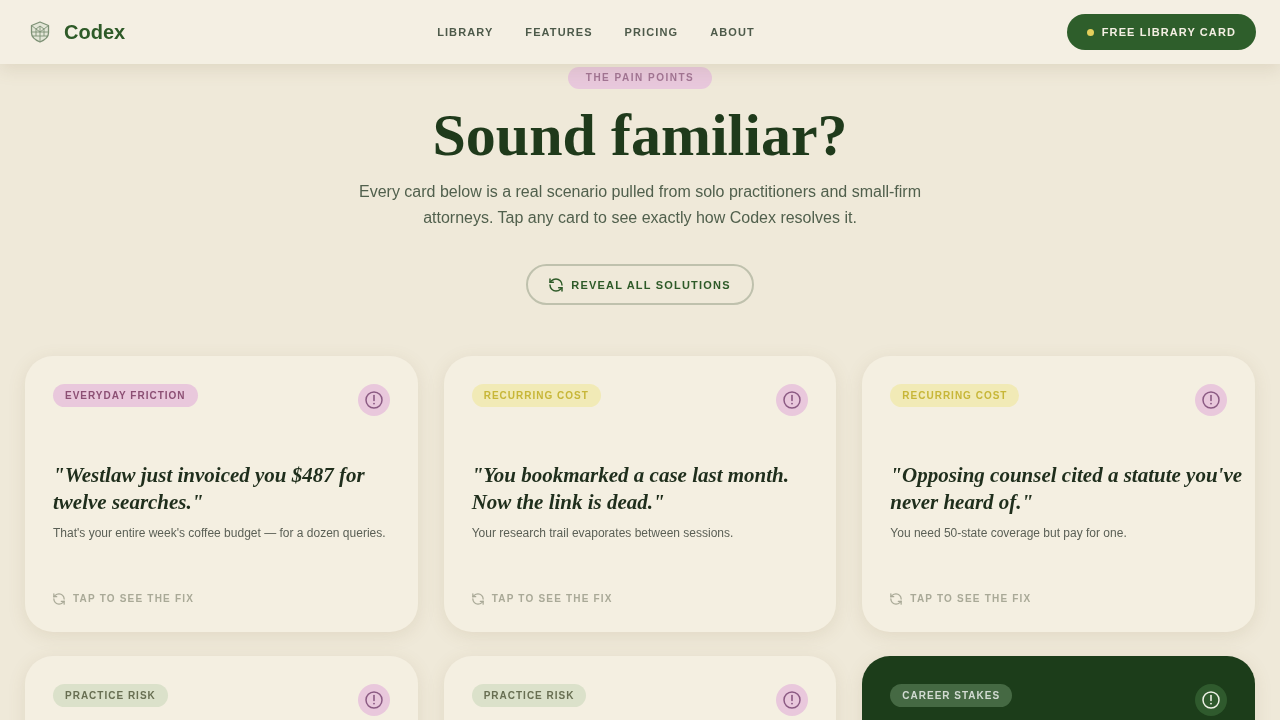  What do you see at coordinates (640, 135) in the screenshot?
I see `section-title: Sound familiar?` at bounding box center [640, 135].